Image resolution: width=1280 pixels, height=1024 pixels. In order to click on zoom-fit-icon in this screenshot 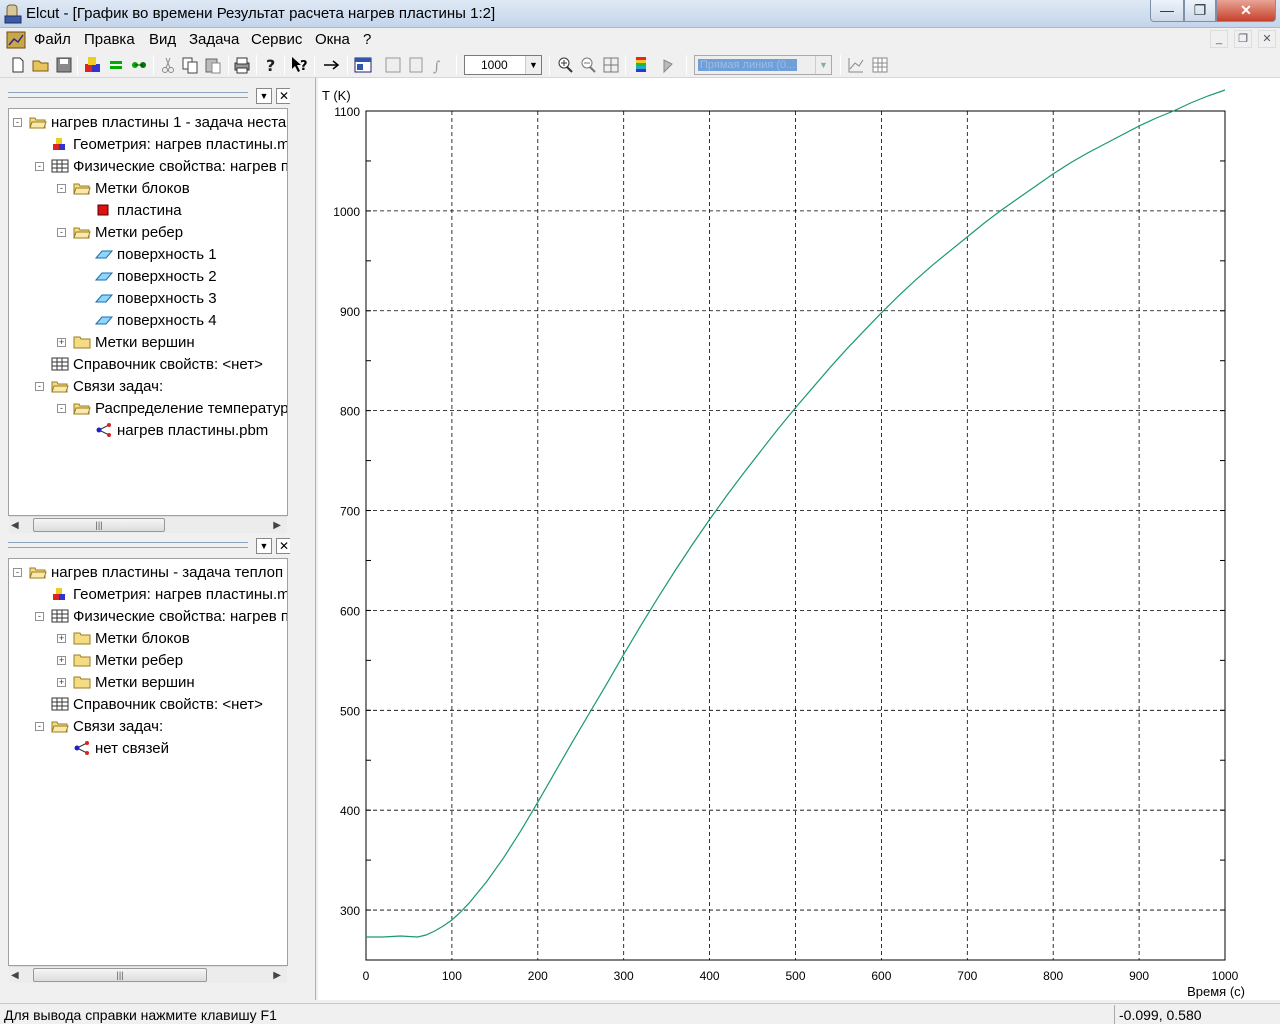, I will do `click(611, 65)`.